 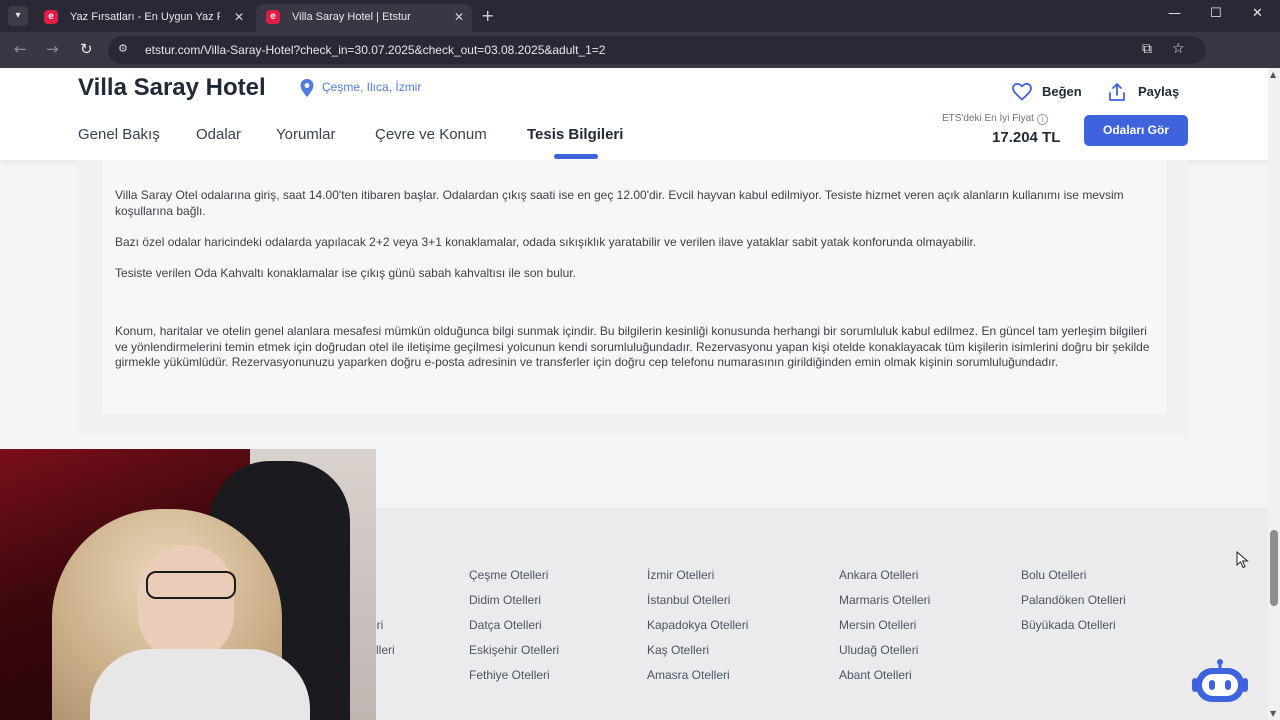 I want to click on scroll-up-arrow-icon: ▲, so click(x=1273, y=74).